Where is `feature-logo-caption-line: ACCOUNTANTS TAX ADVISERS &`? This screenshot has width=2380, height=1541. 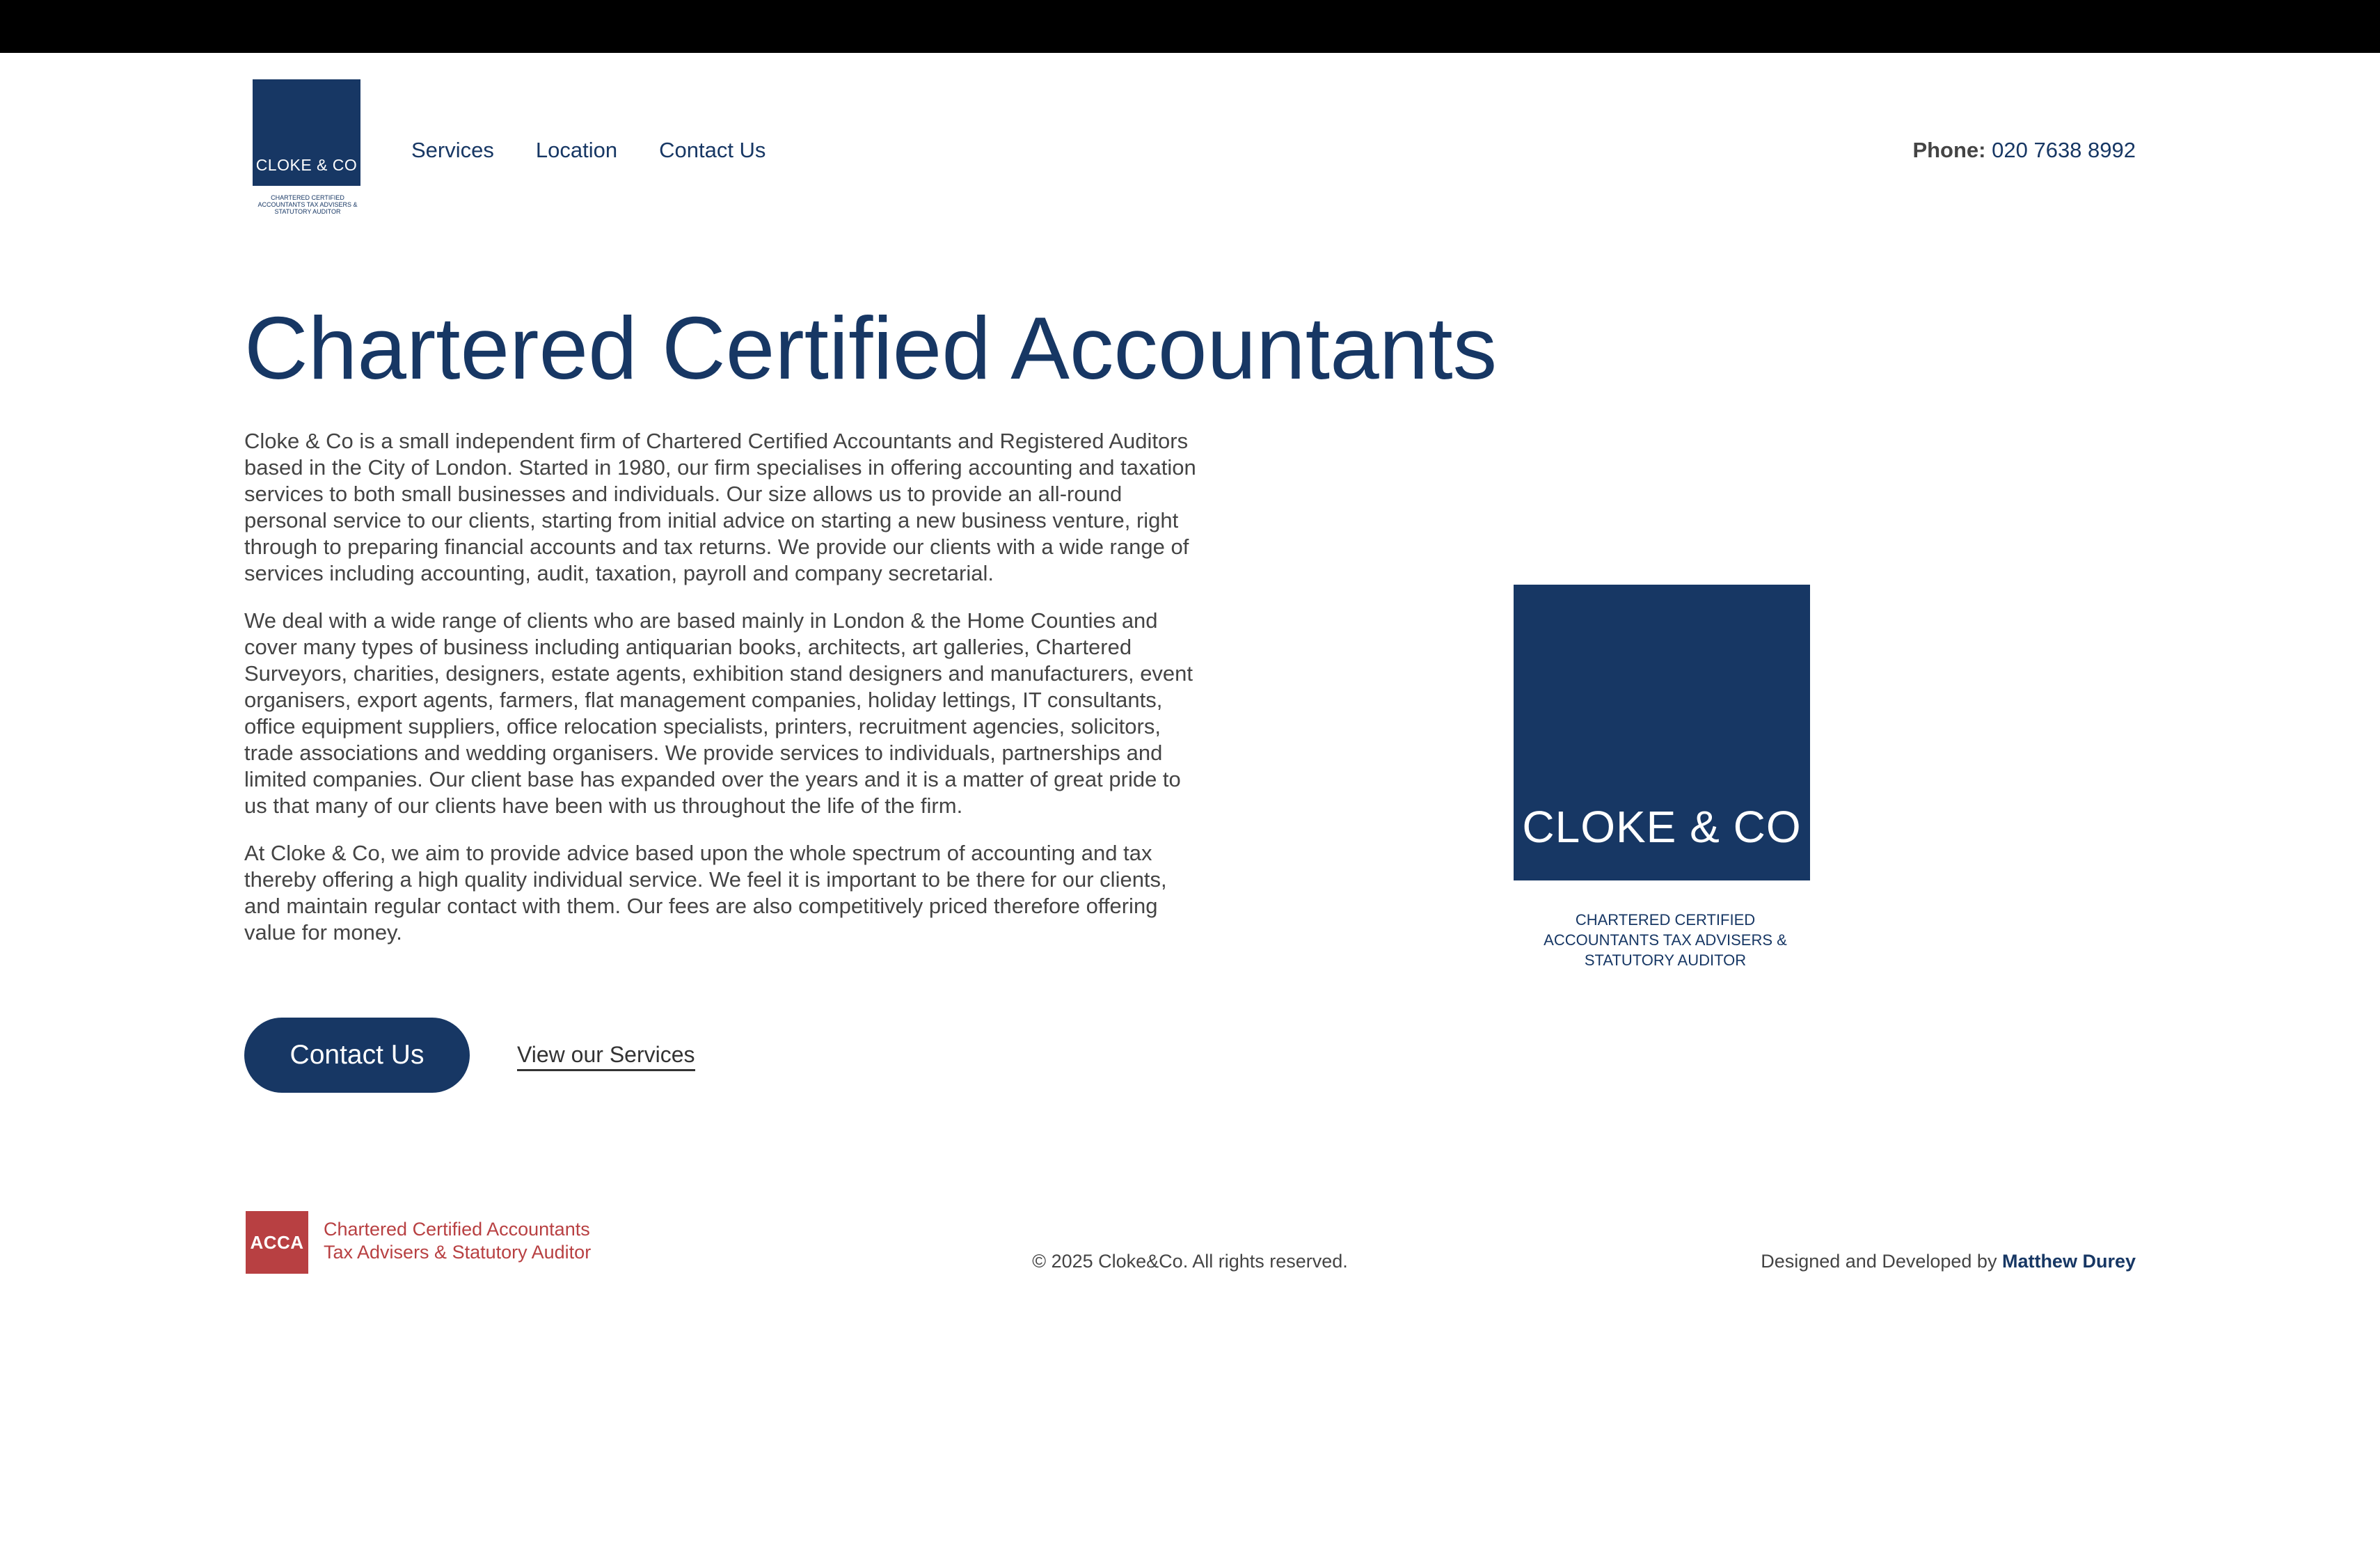
feature-logo-caption-line: ACCOUNTANTS TAX ADVISERS & is located at coordinates (1665, 940).